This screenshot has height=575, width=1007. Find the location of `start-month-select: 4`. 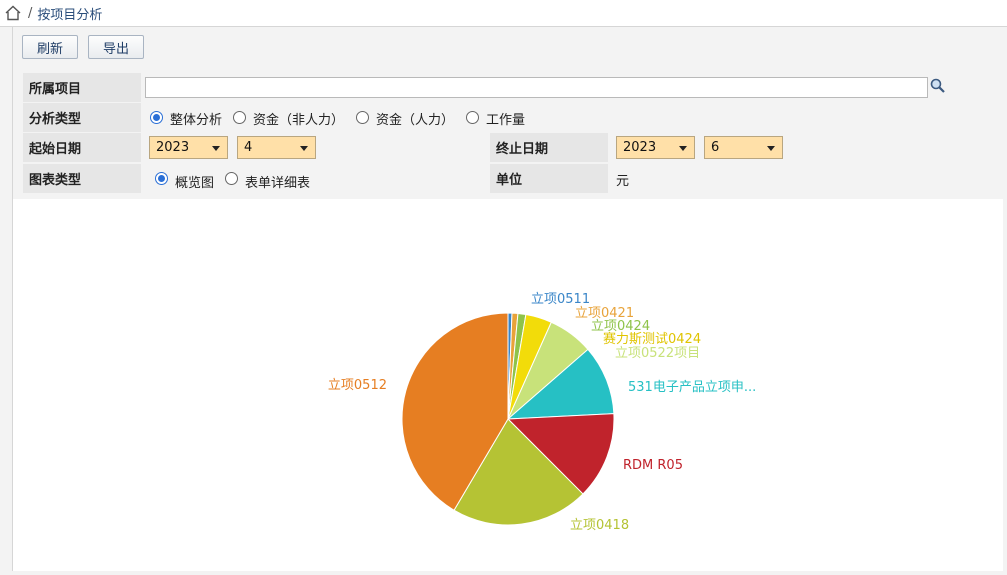

start-month-select: 4 is located at coordinates (276, 147).